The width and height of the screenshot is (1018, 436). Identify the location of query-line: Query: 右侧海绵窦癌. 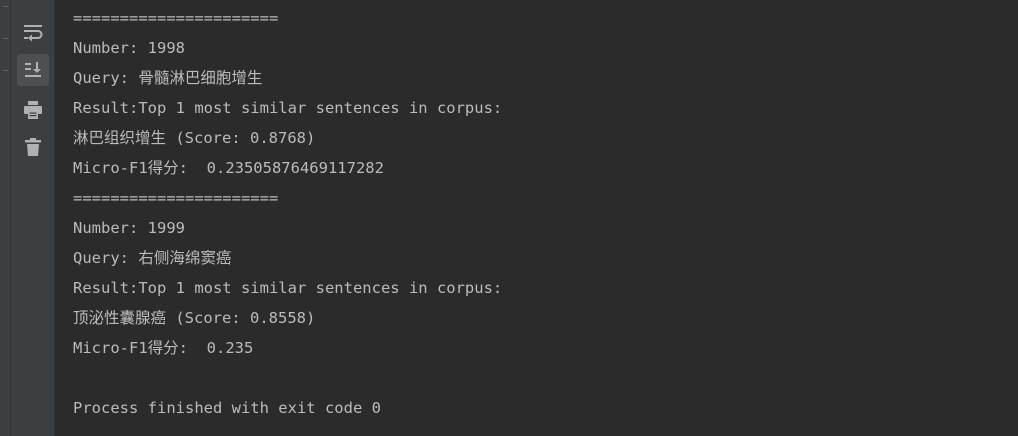
(152, 258).